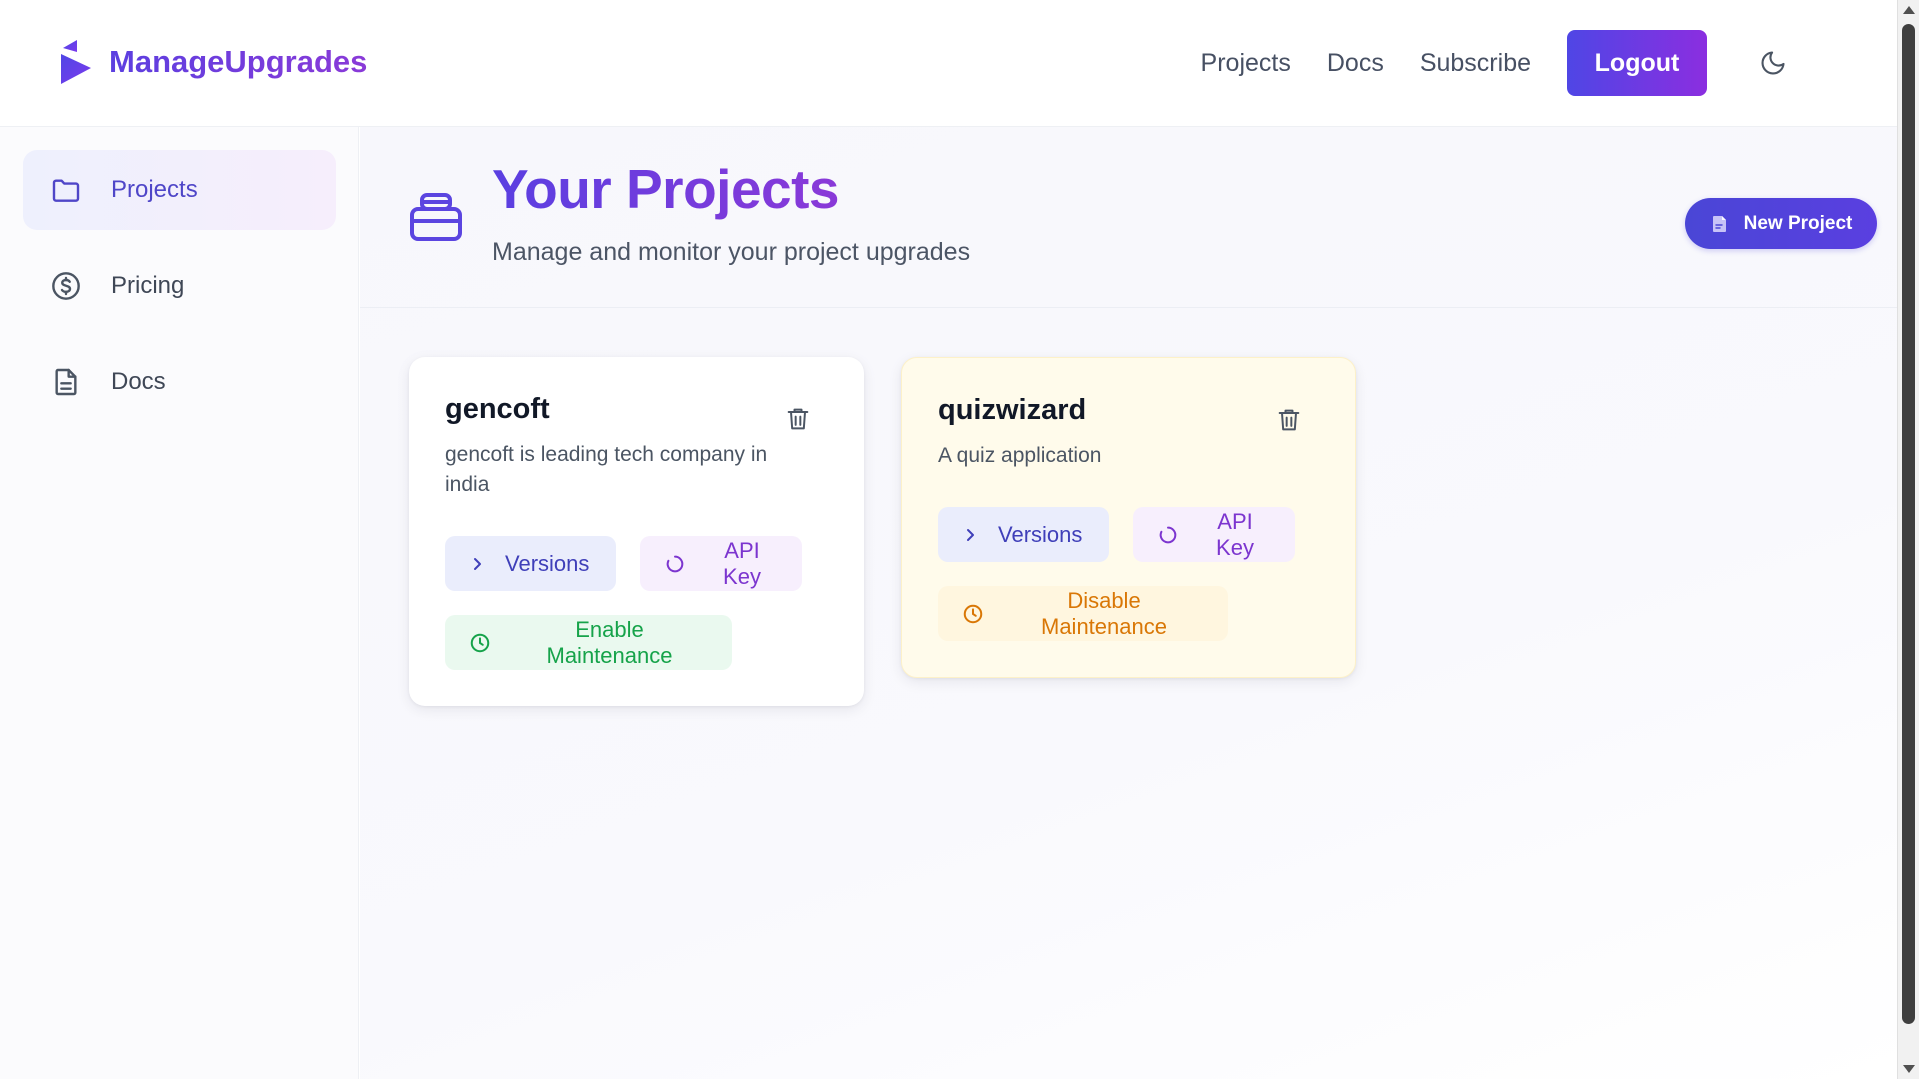 This screenshot has height=1079, width=1919. What do you see at coordinates (1909, 10) in the screenshot?
I see `scroll-up-arrow-icon` at bounding box center [1909, 10].